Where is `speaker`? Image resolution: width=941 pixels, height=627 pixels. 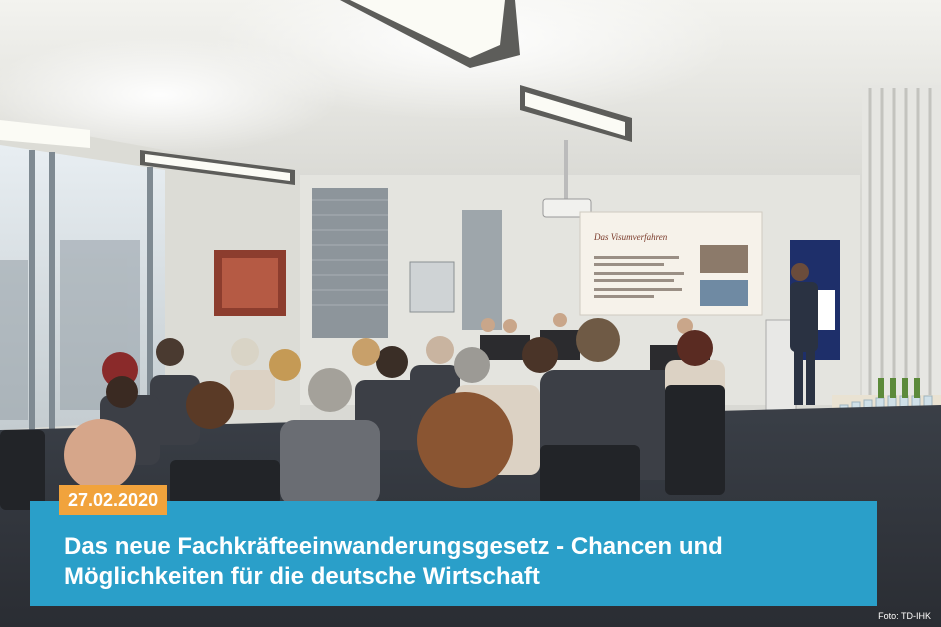 speaker is located at coordinates (804, 317).